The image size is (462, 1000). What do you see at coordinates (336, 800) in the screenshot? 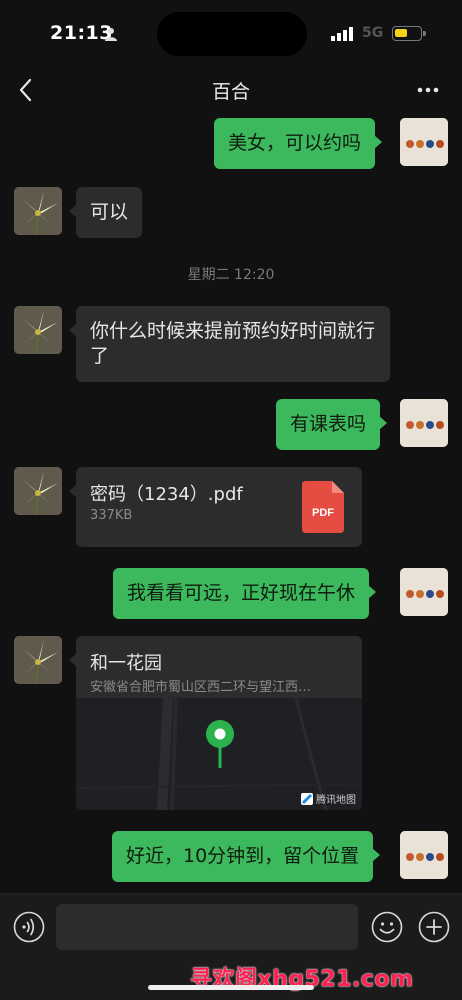
I see `map-attribution-text: 腾讯地图` at bounding box center [336, 800].